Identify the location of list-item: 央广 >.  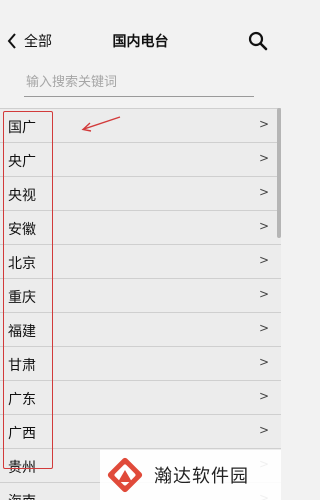
(140, 159).